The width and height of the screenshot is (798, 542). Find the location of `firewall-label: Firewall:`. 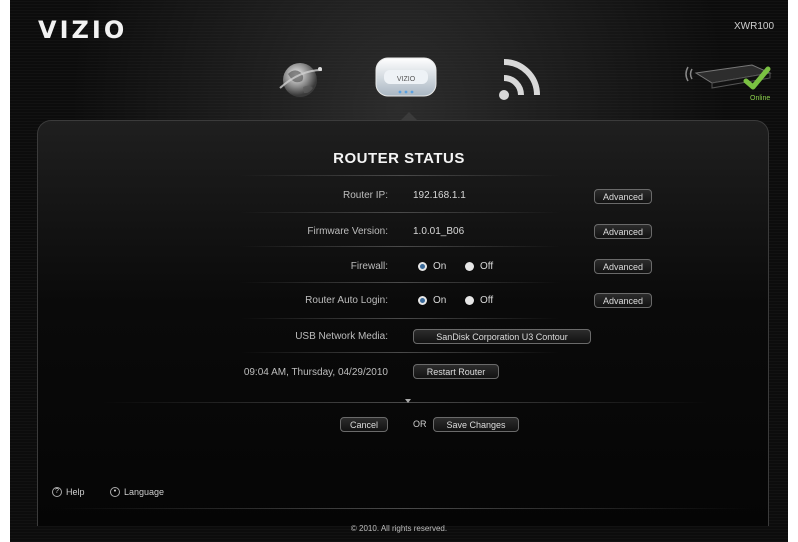

firewall-label: Firewall: is located at coordinates (369, 266).